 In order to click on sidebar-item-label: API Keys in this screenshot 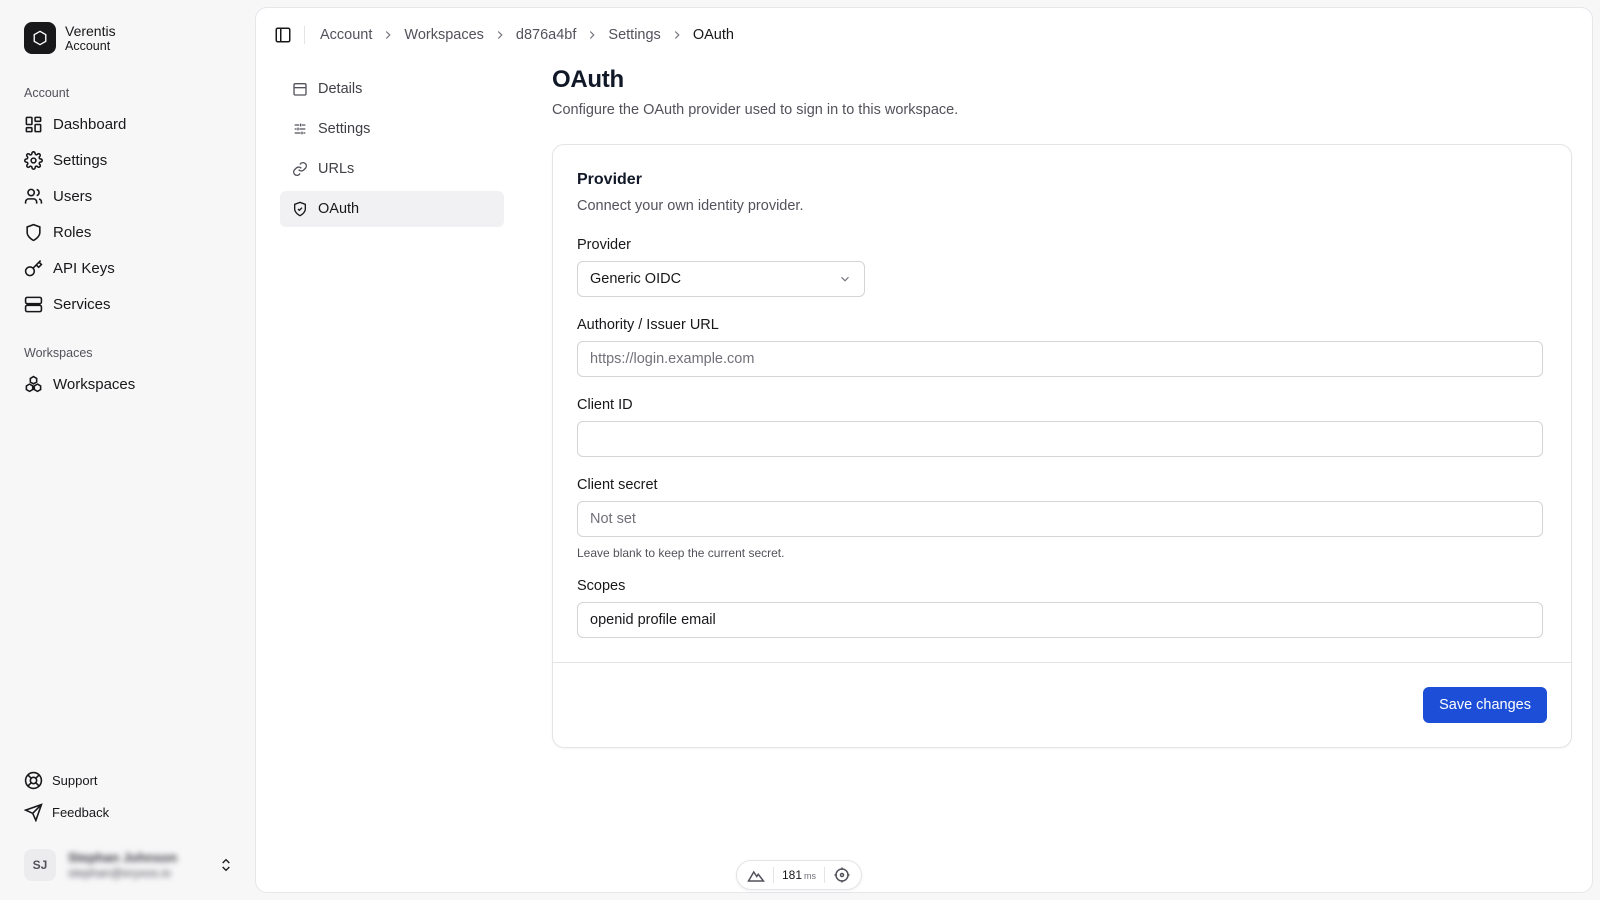, I will do `click(84, 268)`.